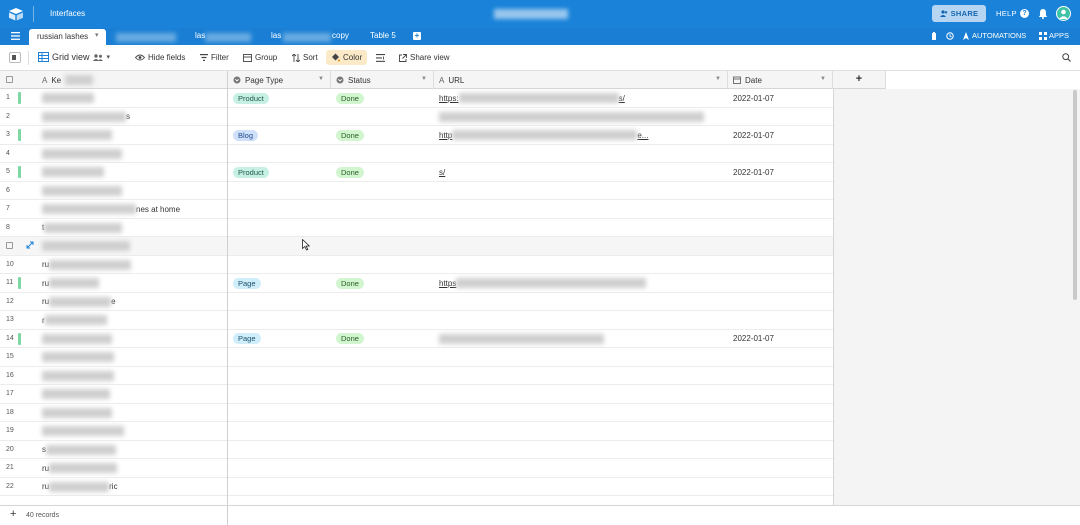 The width and height of the screenshot is (1080, 525). What do you see at coordinates (74, 57) in the screenshot?
I see `grid-view-switcher: Grid view ▾` at bounding box center [74, 57].